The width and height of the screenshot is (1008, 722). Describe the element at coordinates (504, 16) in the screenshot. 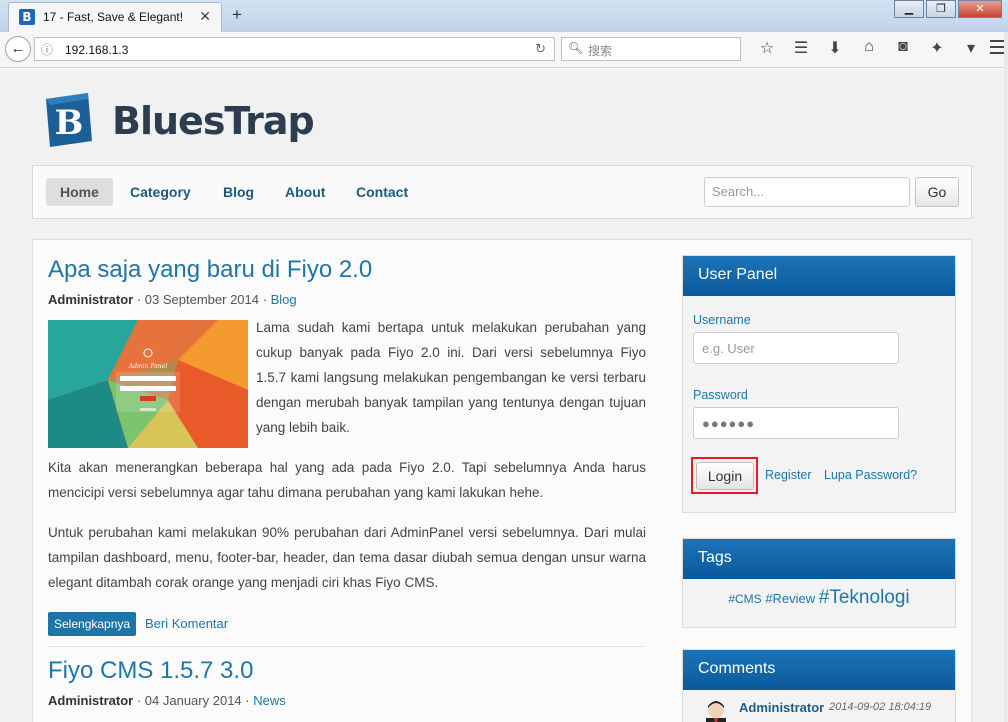

I see `browser-titlebar: B 17 - Fast, Save & Elegant! ✕ + ▁ ❐ ✕` at that location.